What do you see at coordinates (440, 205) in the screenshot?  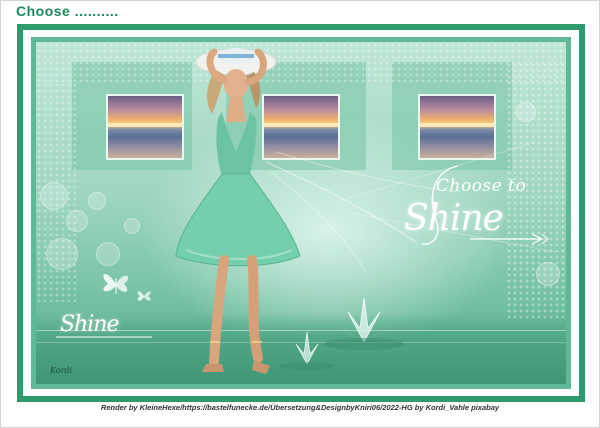 I see `swash-flourish-icon` at bounding box center [440, 205].